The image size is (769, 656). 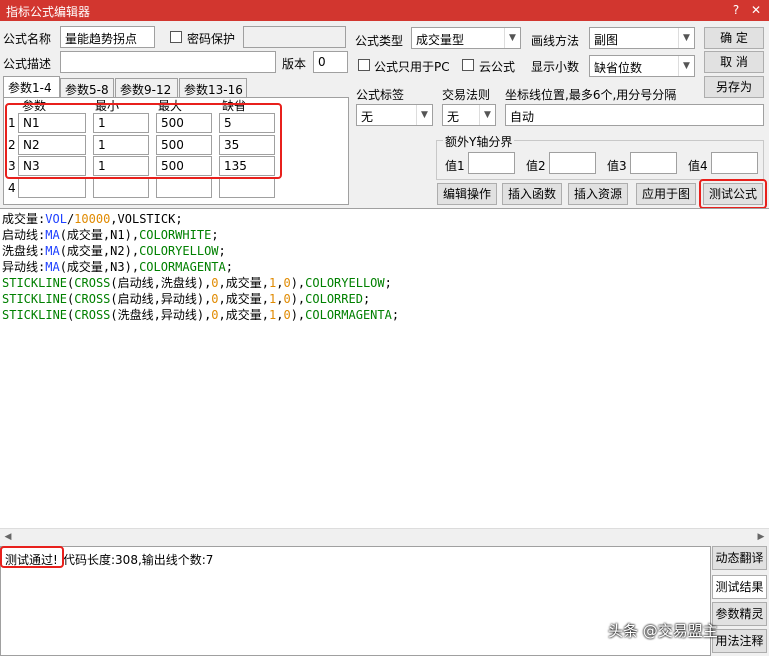 What do you see at coordinates (394, 115) in the screenshot?
I see `tag-select: 无 ▼` at bounding box center [394, 115].